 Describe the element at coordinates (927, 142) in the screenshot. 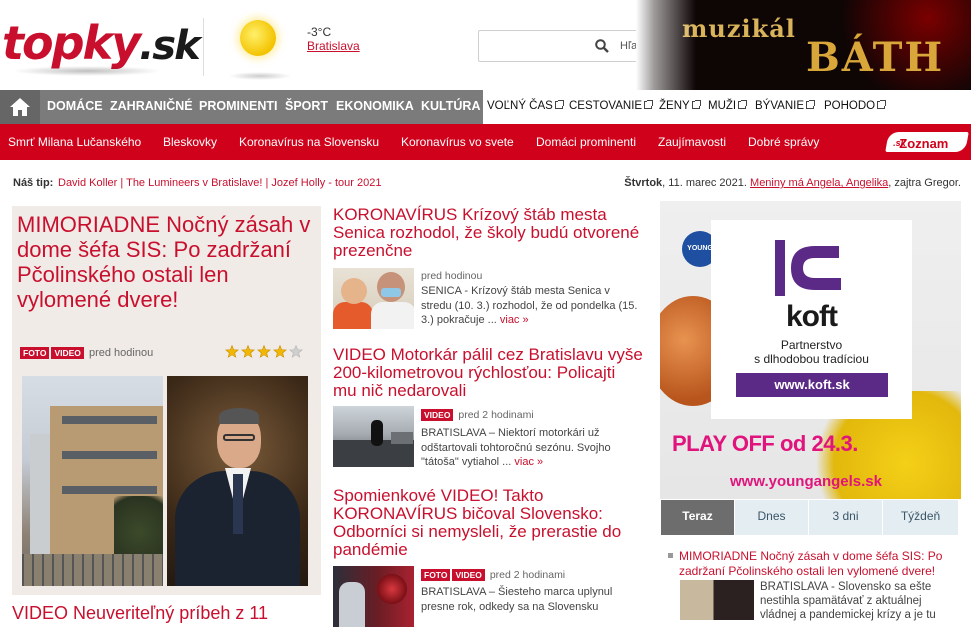

I see `zoznam-logo-link: Zoznam .sk` at that location.